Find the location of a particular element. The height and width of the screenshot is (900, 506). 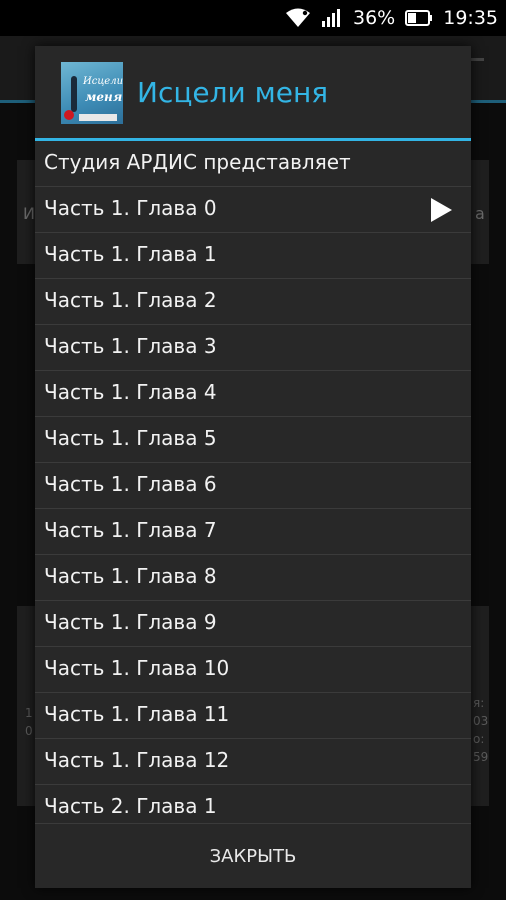

background-text: И is located at coordinates (29, 213).